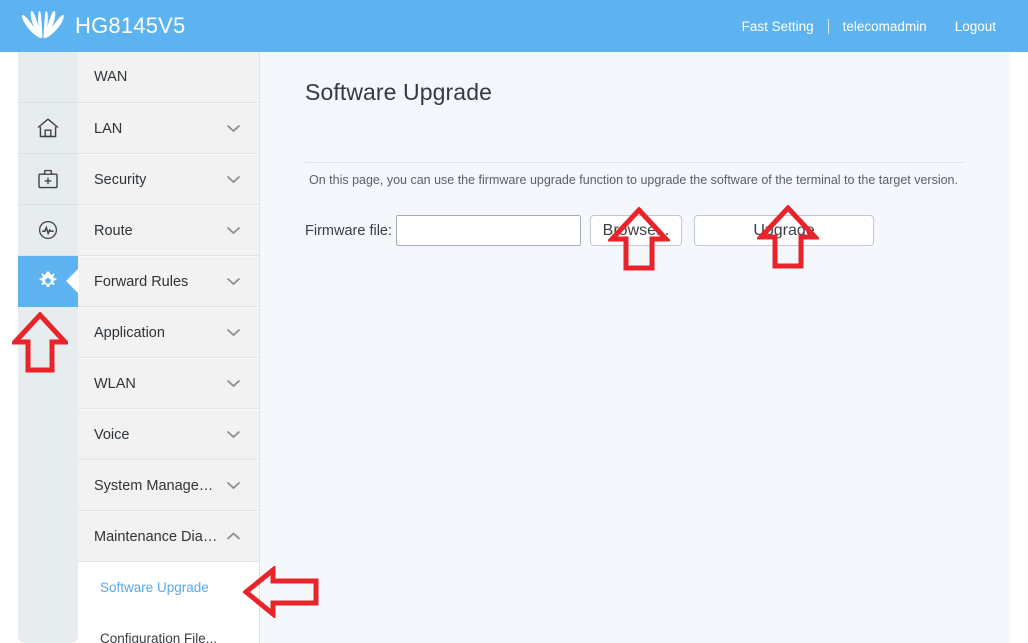 The image size is (1028, 643). What do you see at coordinates (168, 587) in the screenshot?
I see `submenu-software-upgrade: Software Upgrade` at bounding box center [168, 587].